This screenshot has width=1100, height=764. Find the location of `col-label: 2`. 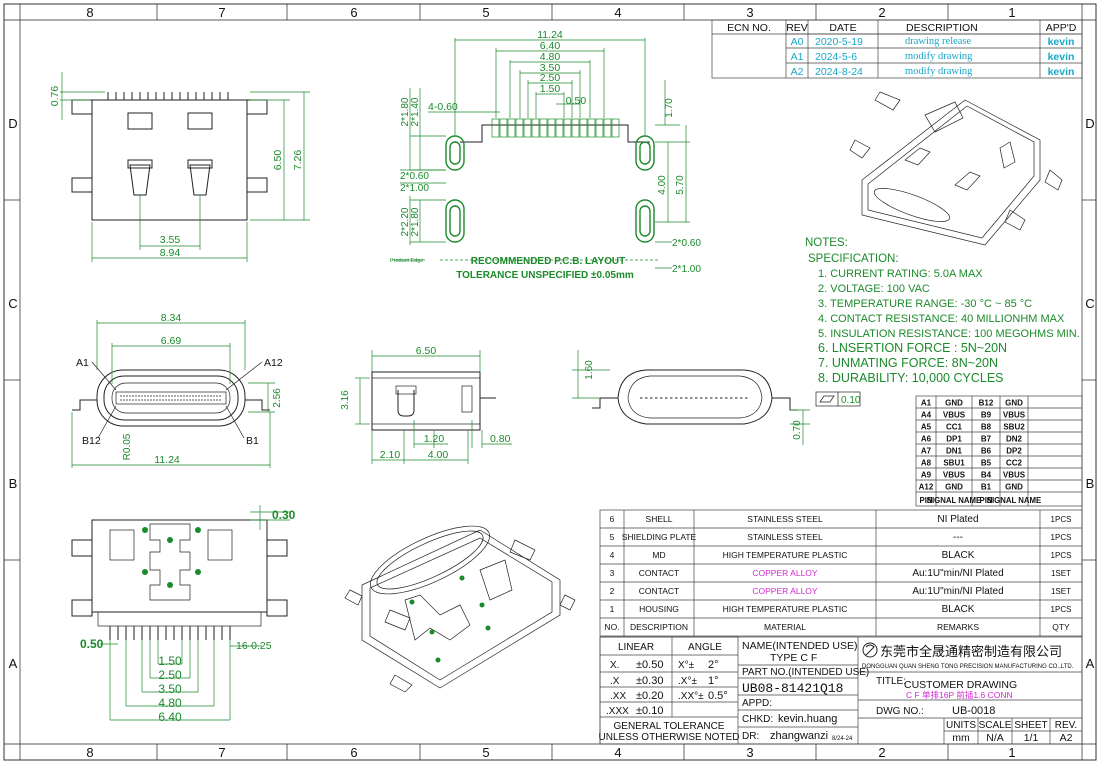

col-label: 2 is located at coordinates (881, 12).